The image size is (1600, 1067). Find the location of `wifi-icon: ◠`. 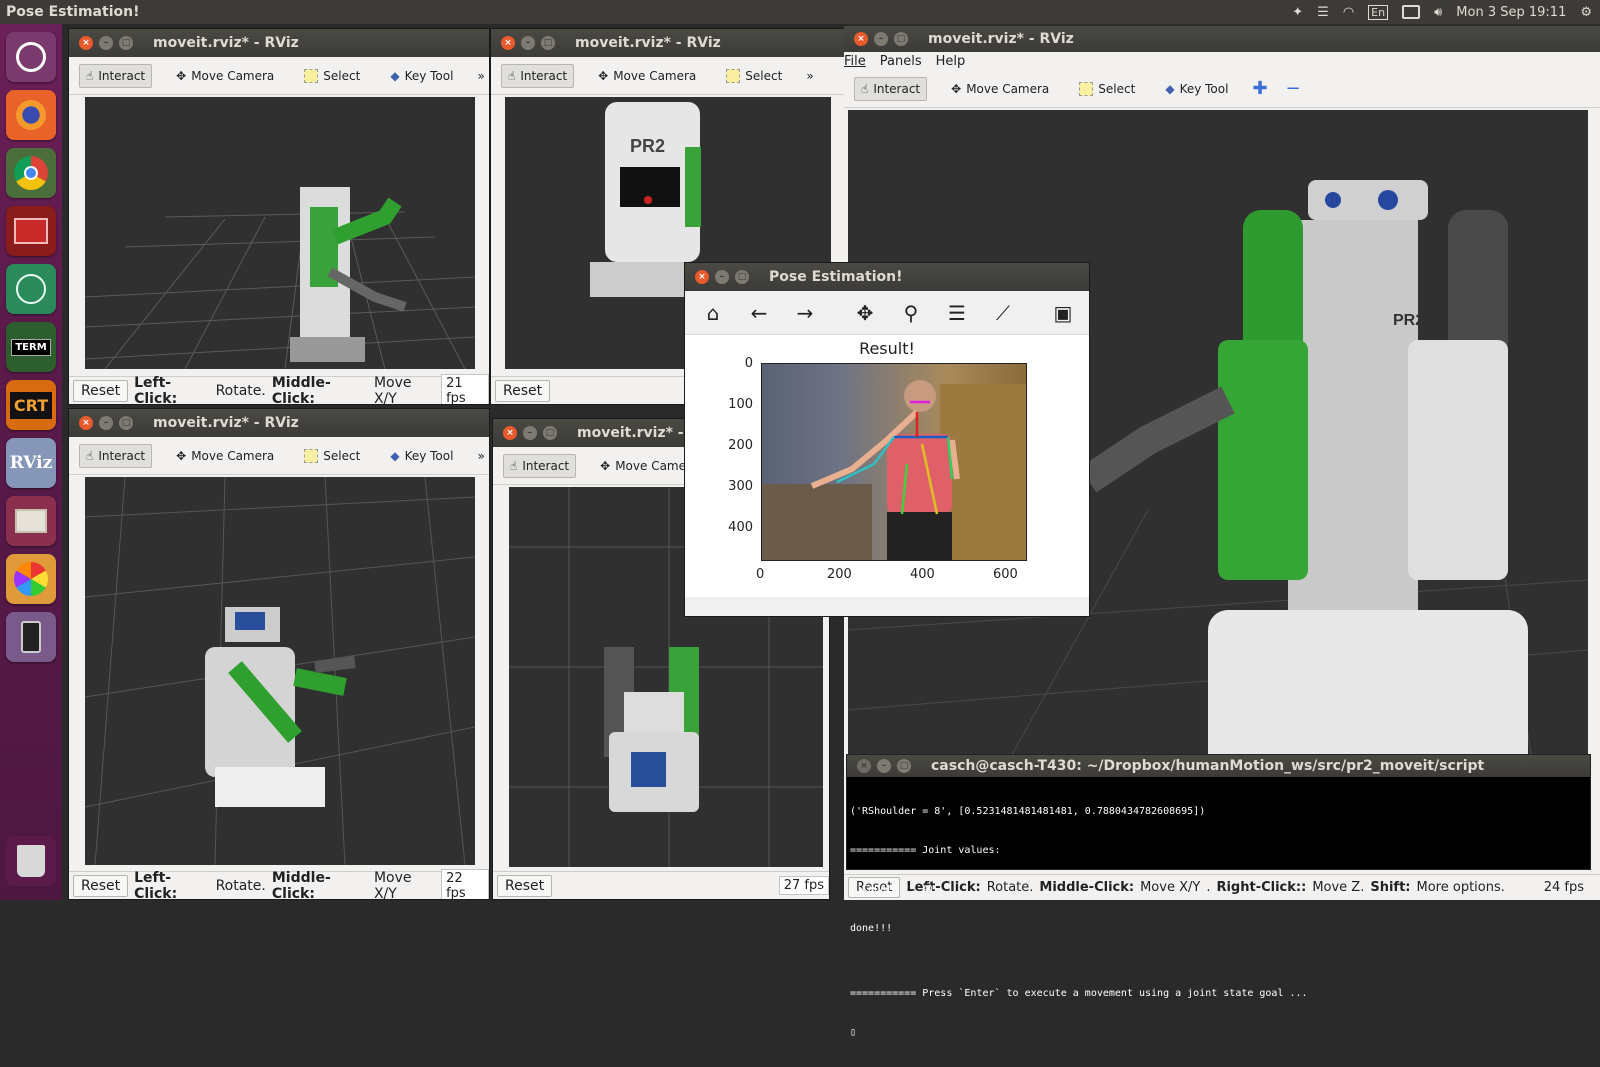

wifi-icon: ◠ is located at coordinates (1348, 12).